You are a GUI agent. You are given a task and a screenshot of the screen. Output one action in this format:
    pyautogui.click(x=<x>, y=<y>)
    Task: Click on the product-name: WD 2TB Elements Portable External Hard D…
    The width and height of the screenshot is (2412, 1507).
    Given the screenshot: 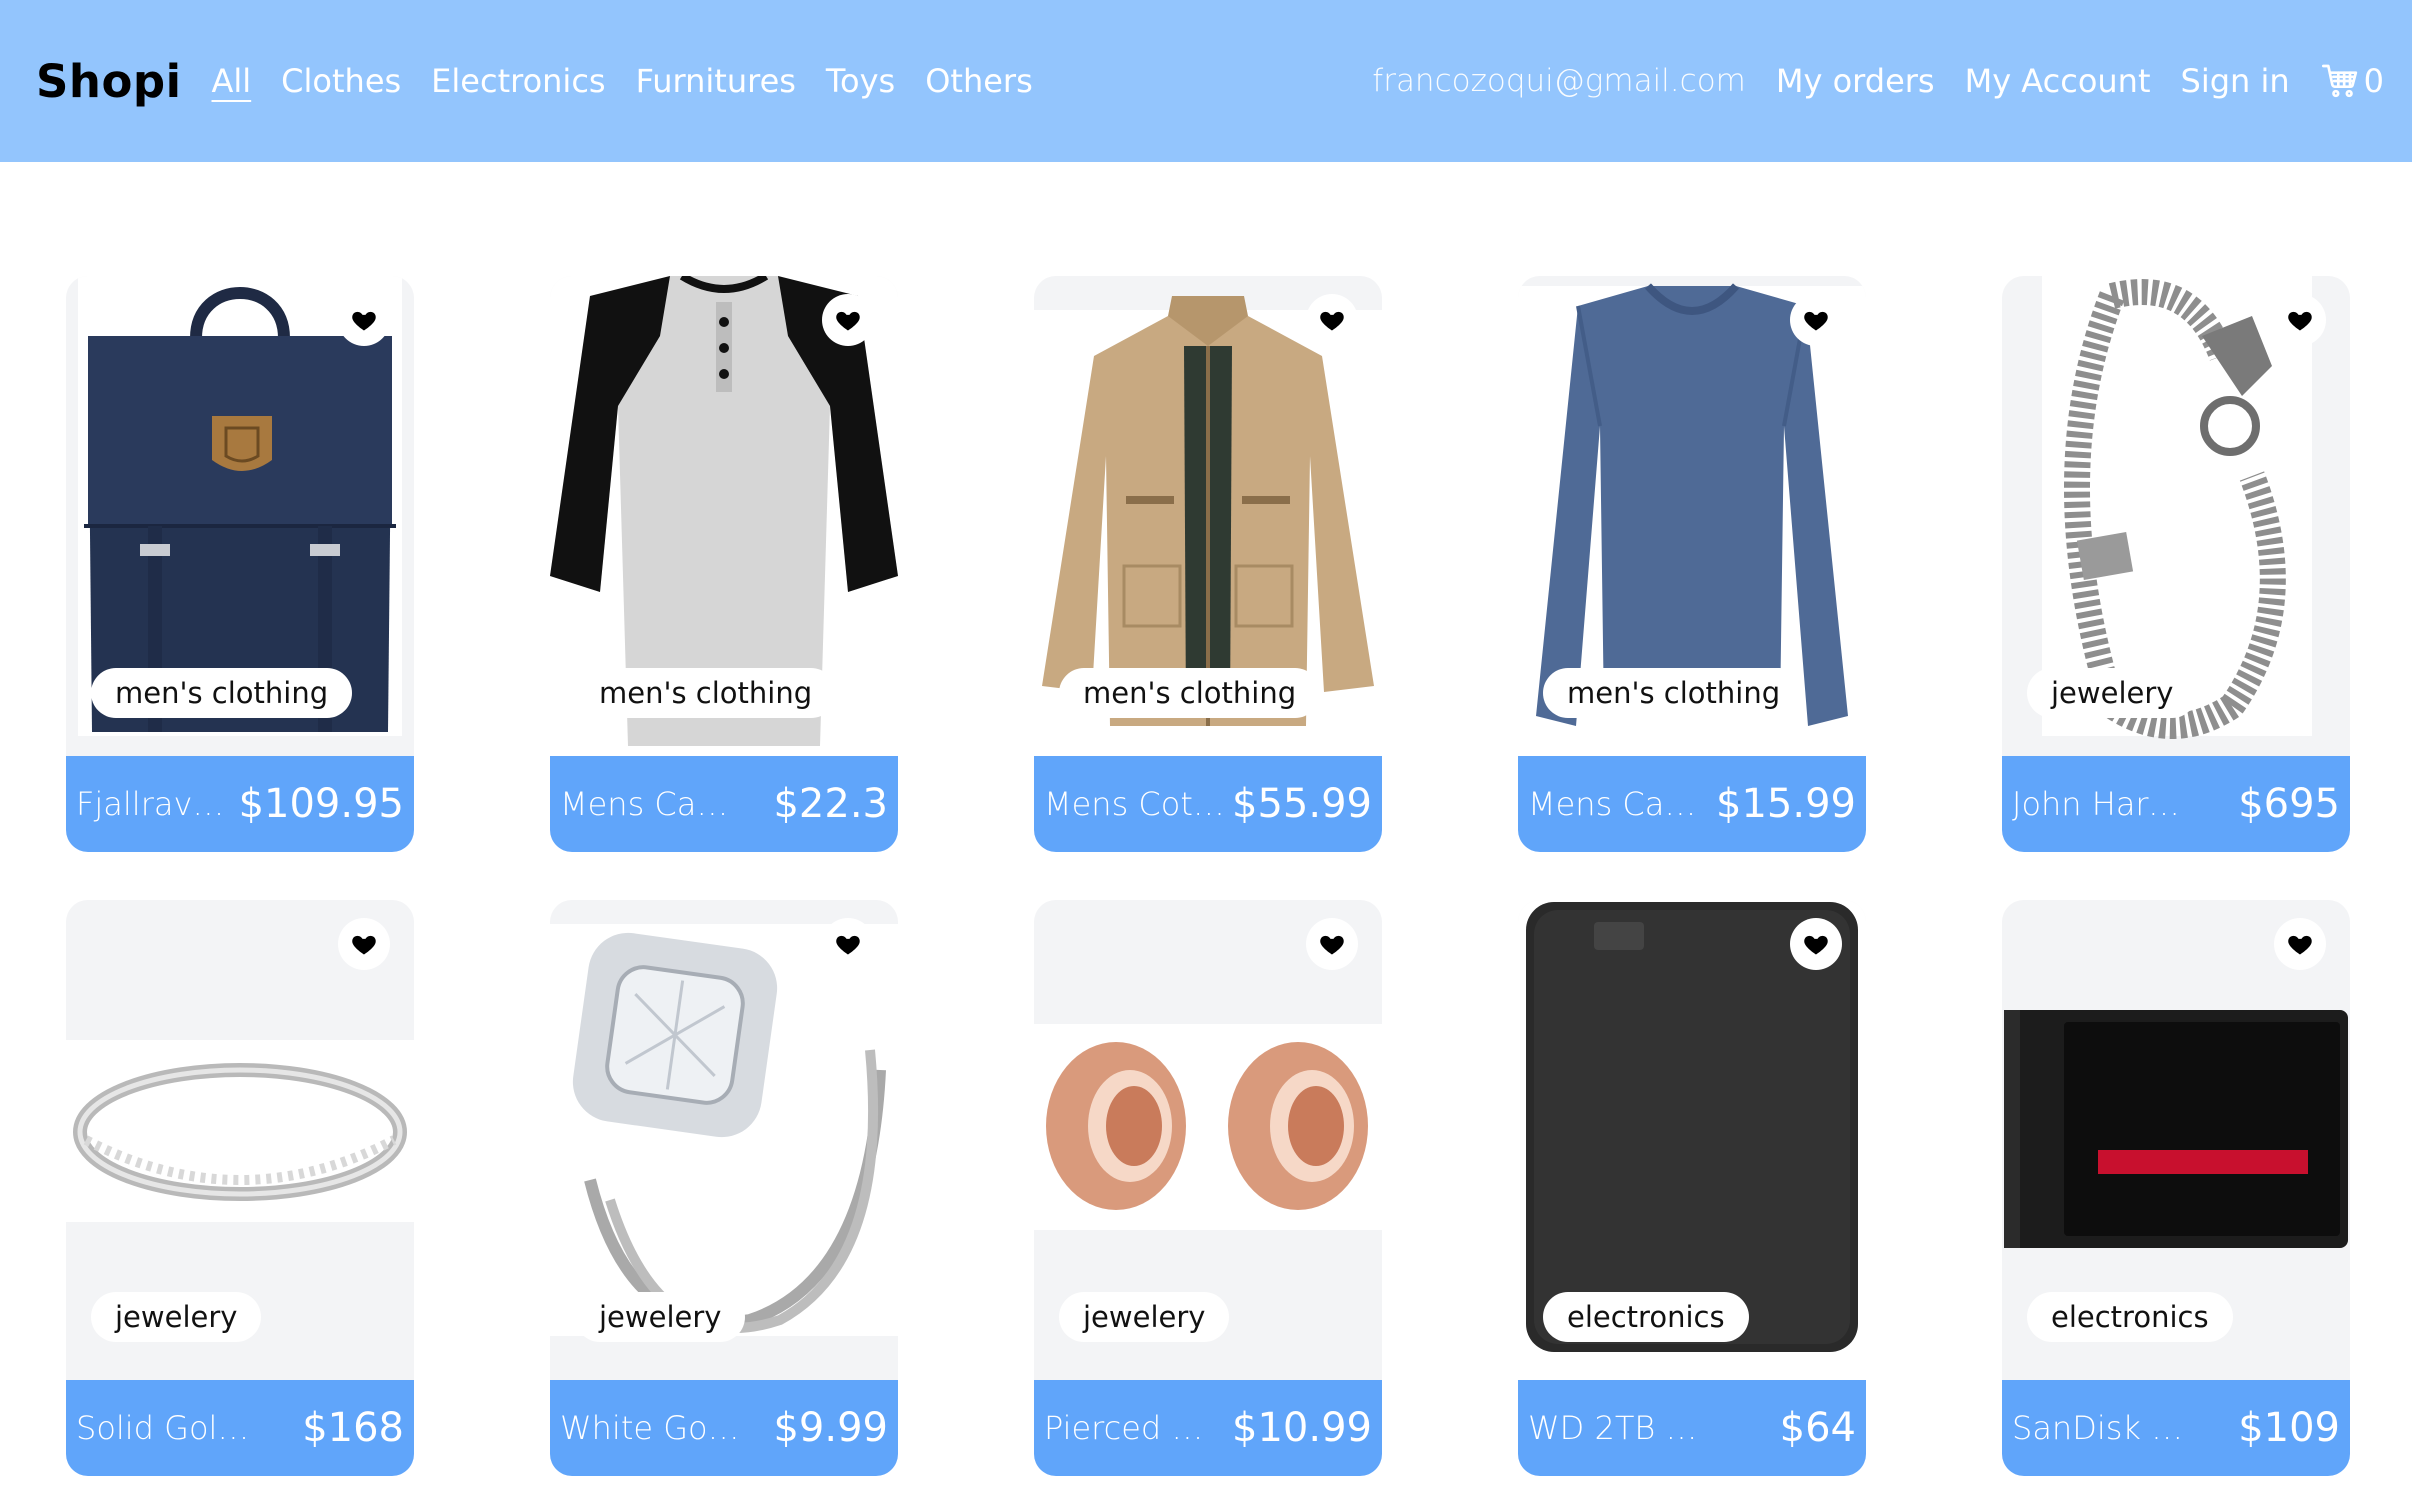 What is the action you would take?
    pyautogui.click(x=1619, y=1428)
    